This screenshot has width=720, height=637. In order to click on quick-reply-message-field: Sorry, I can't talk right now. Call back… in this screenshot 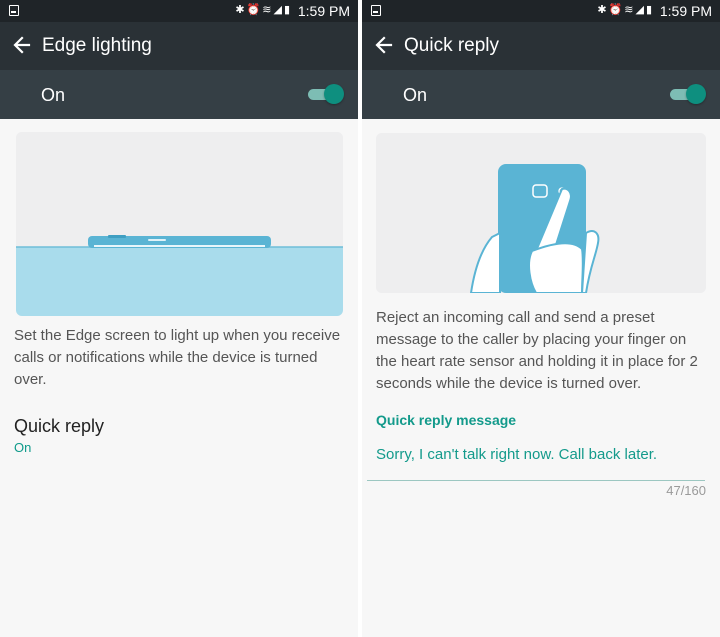, I will do `click(516, 454)`.